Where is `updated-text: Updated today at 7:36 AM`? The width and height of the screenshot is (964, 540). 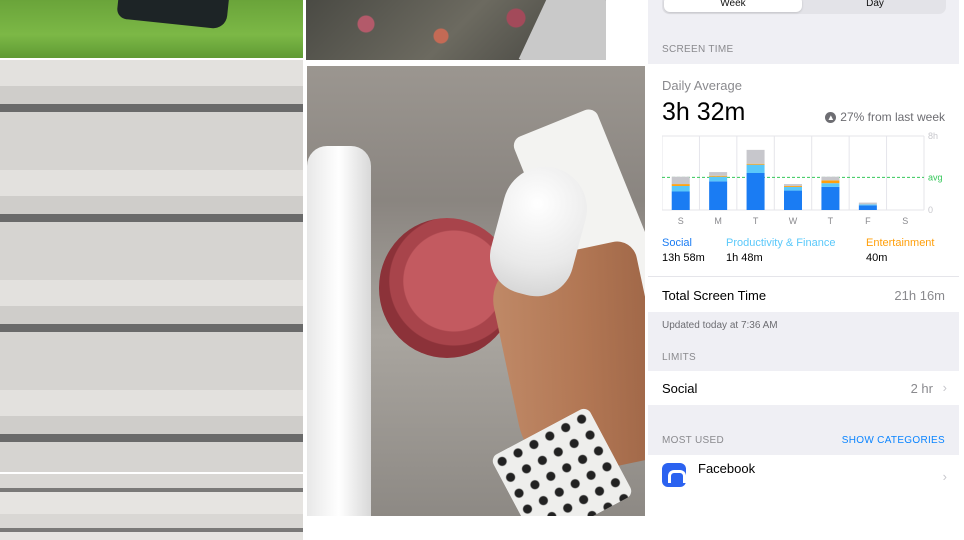
updated-text: Updated today at 7:36 AM is located at coordinates (720, 325).